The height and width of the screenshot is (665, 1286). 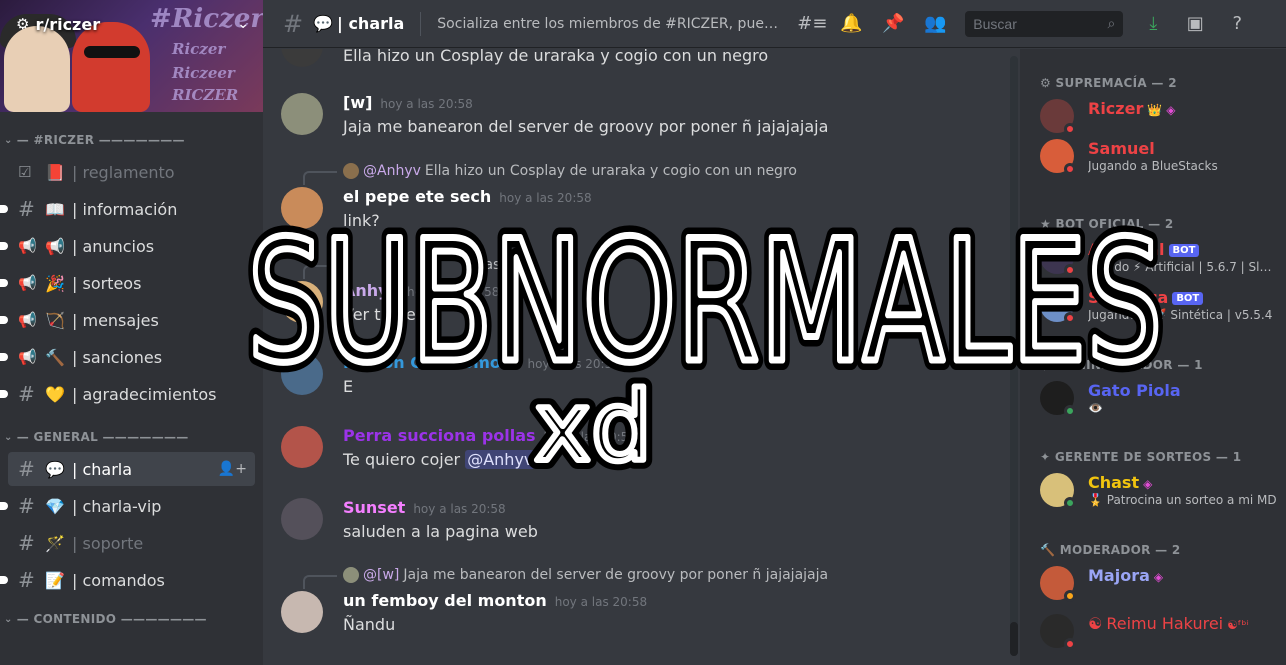 I want to click on threads-icon: #≡, so click(x=812, y=23).